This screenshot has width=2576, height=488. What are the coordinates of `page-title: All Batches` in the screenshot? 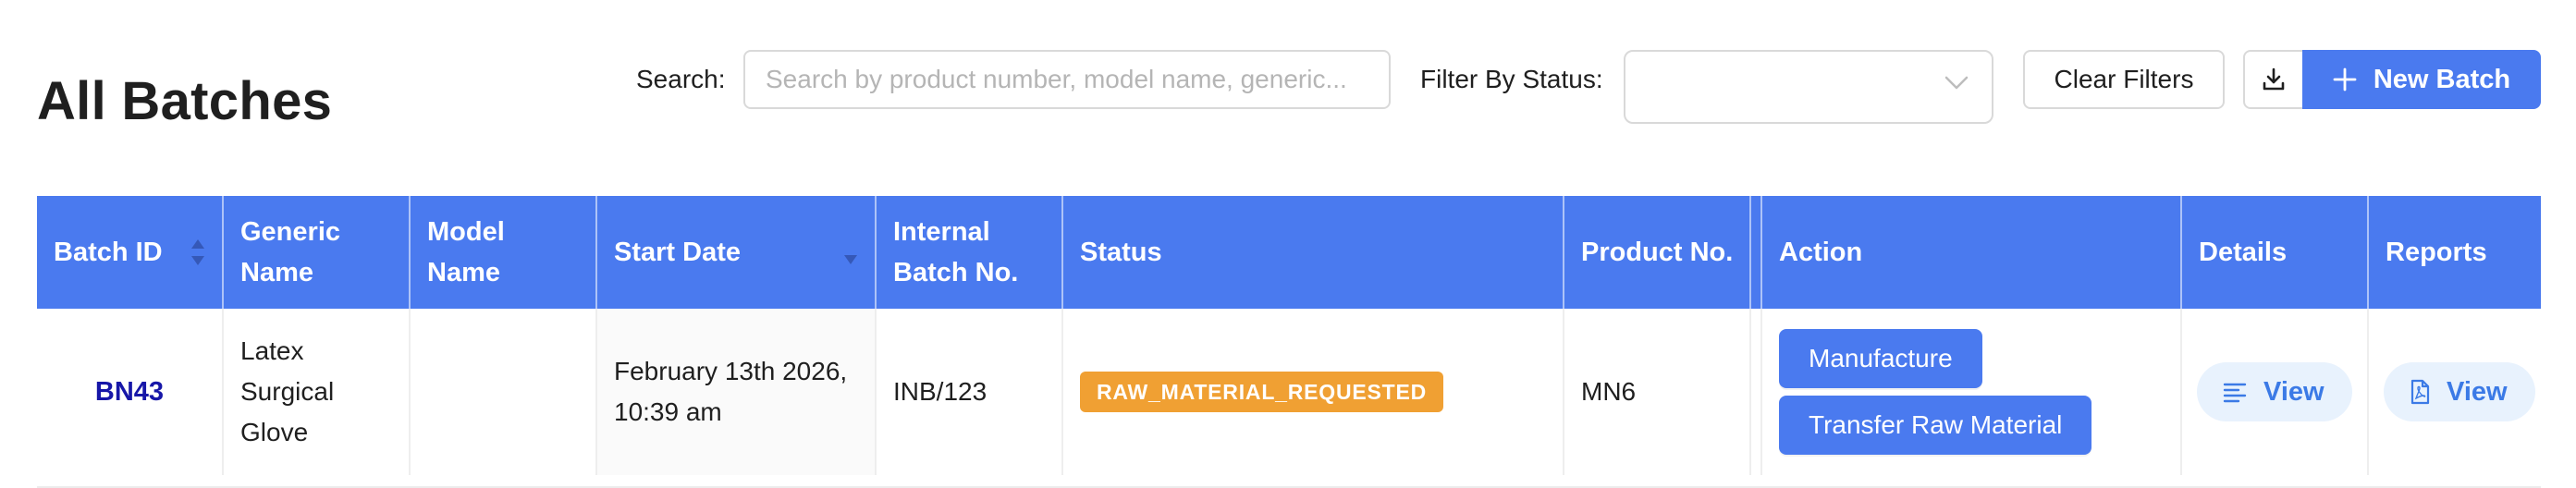 It's located at (185, 101).